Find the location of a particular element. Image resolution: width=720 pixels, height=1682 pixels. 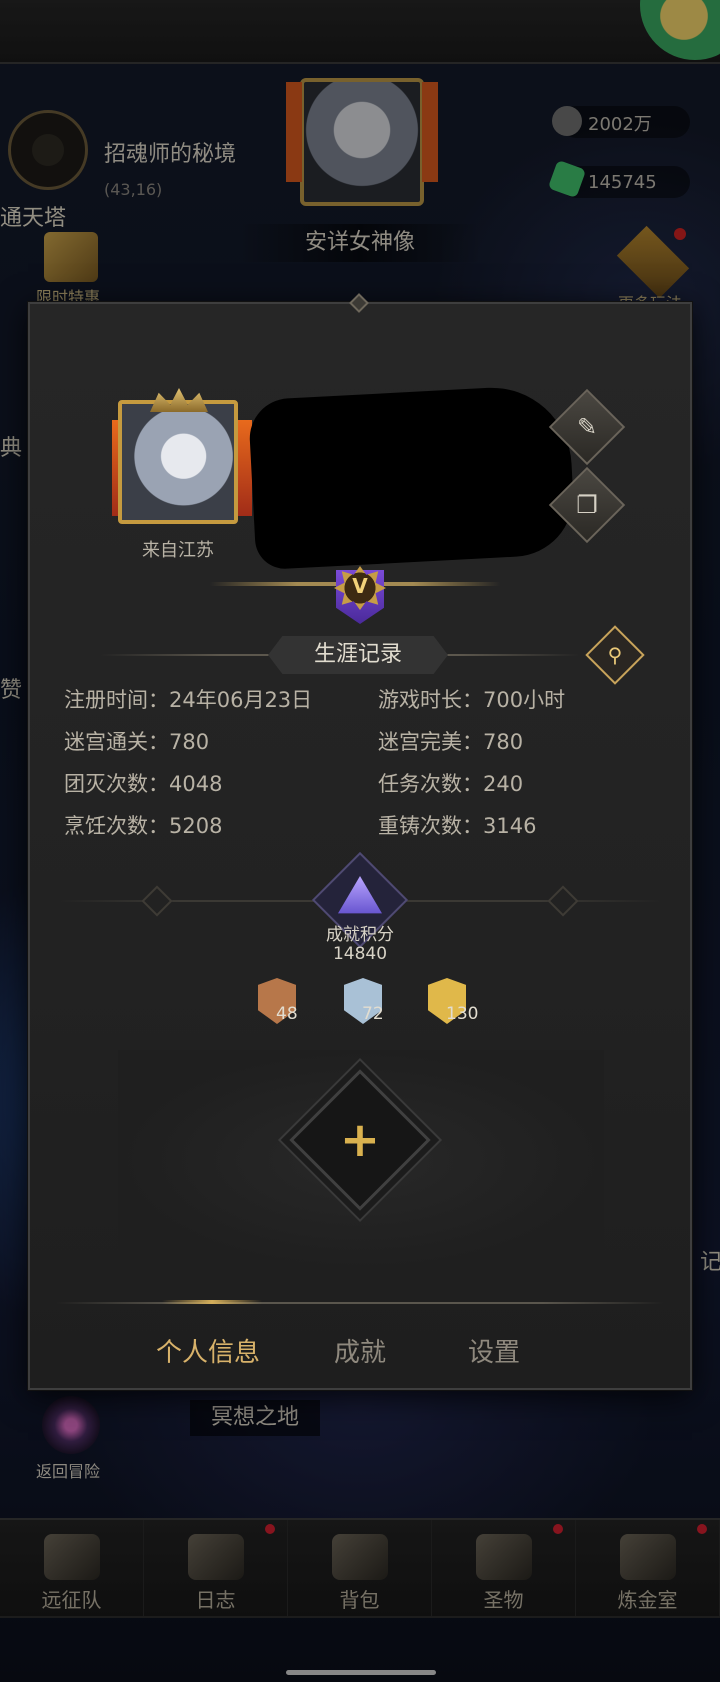

silver-medal-count: 72 is located at coordinates (373, 1014).